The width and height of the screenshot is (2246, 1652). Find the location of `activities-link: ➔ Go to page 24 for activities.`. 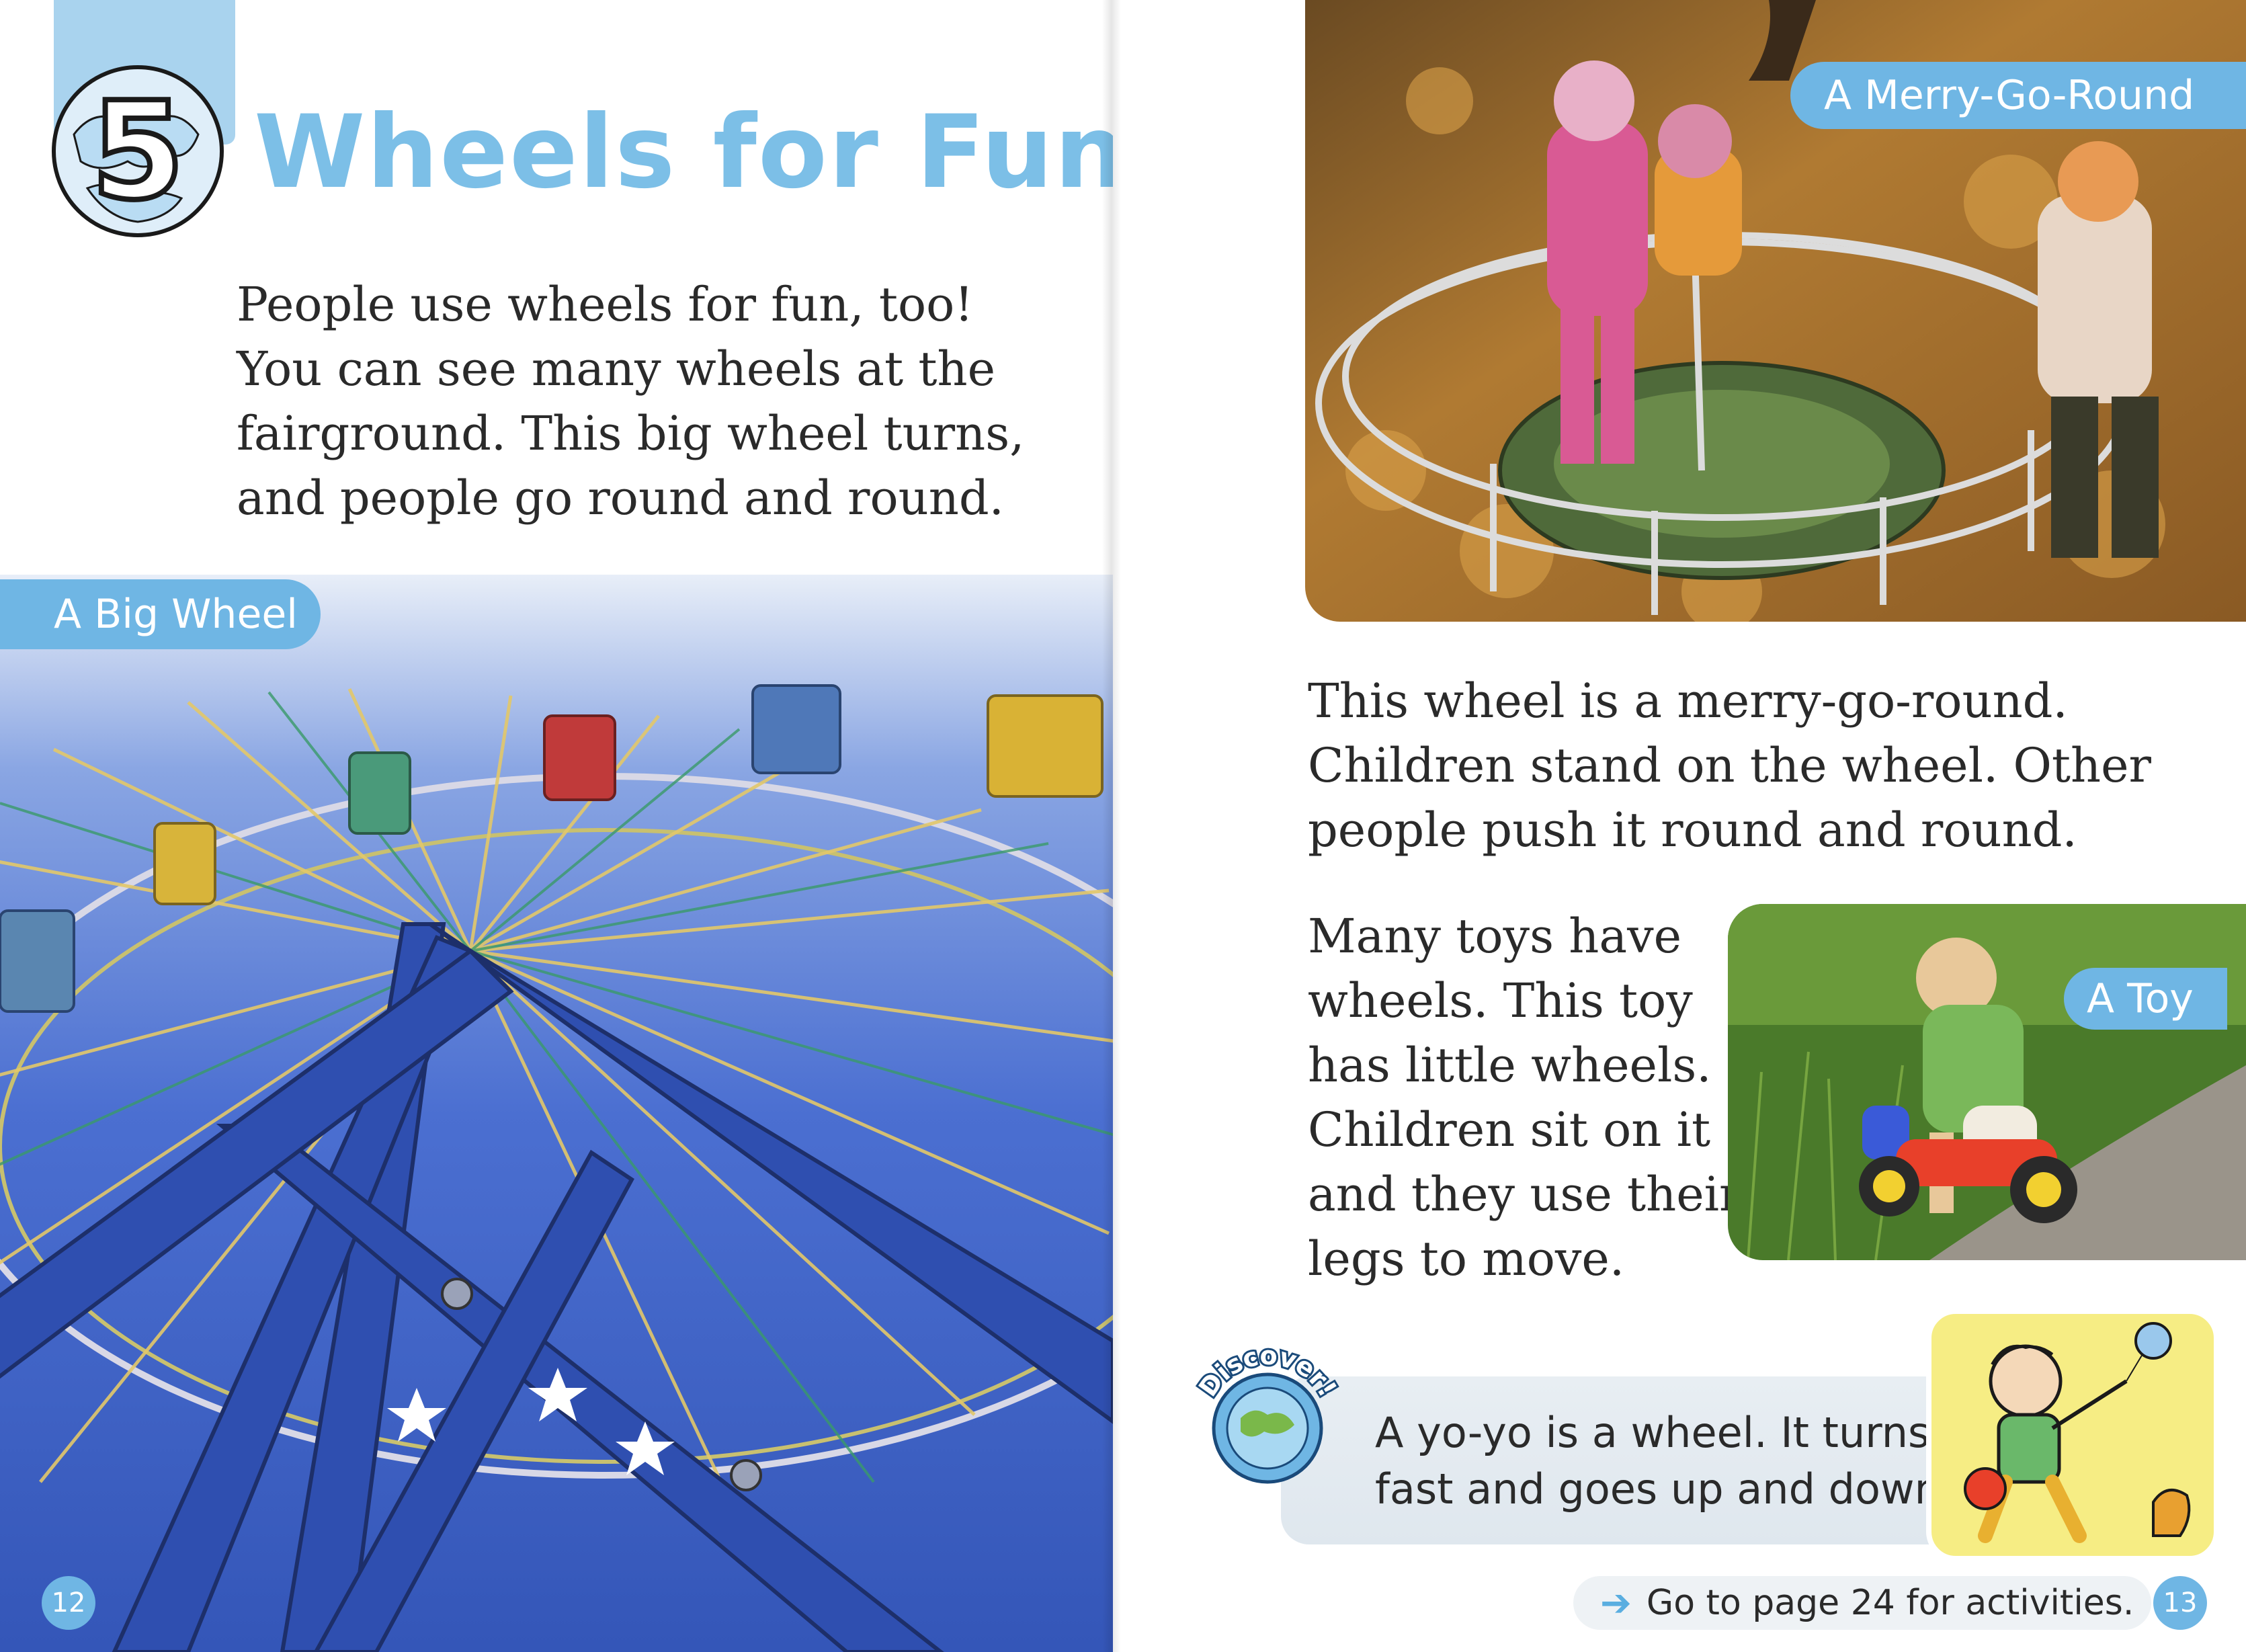

activities-link: ➔ Go to page 24 for activities. is located at coordinates (1863, 1603).